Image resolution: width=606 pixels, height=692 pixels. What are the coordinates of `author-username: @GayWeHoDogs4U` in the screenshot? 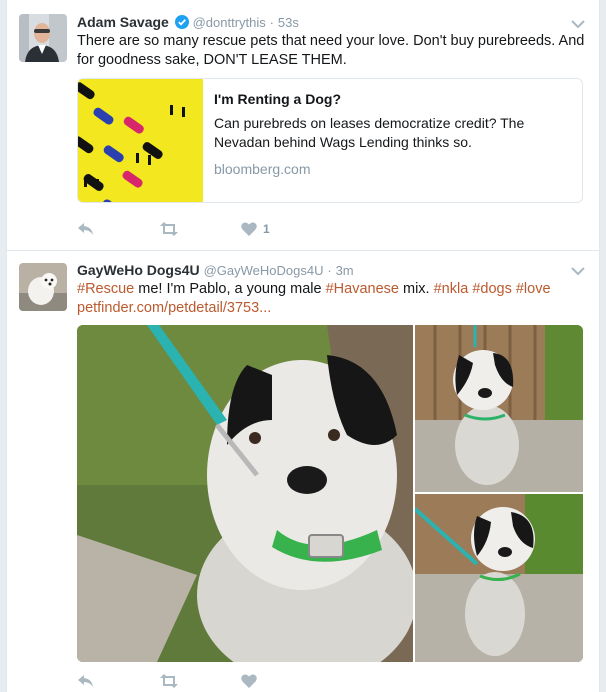 It's located at (264, 270).